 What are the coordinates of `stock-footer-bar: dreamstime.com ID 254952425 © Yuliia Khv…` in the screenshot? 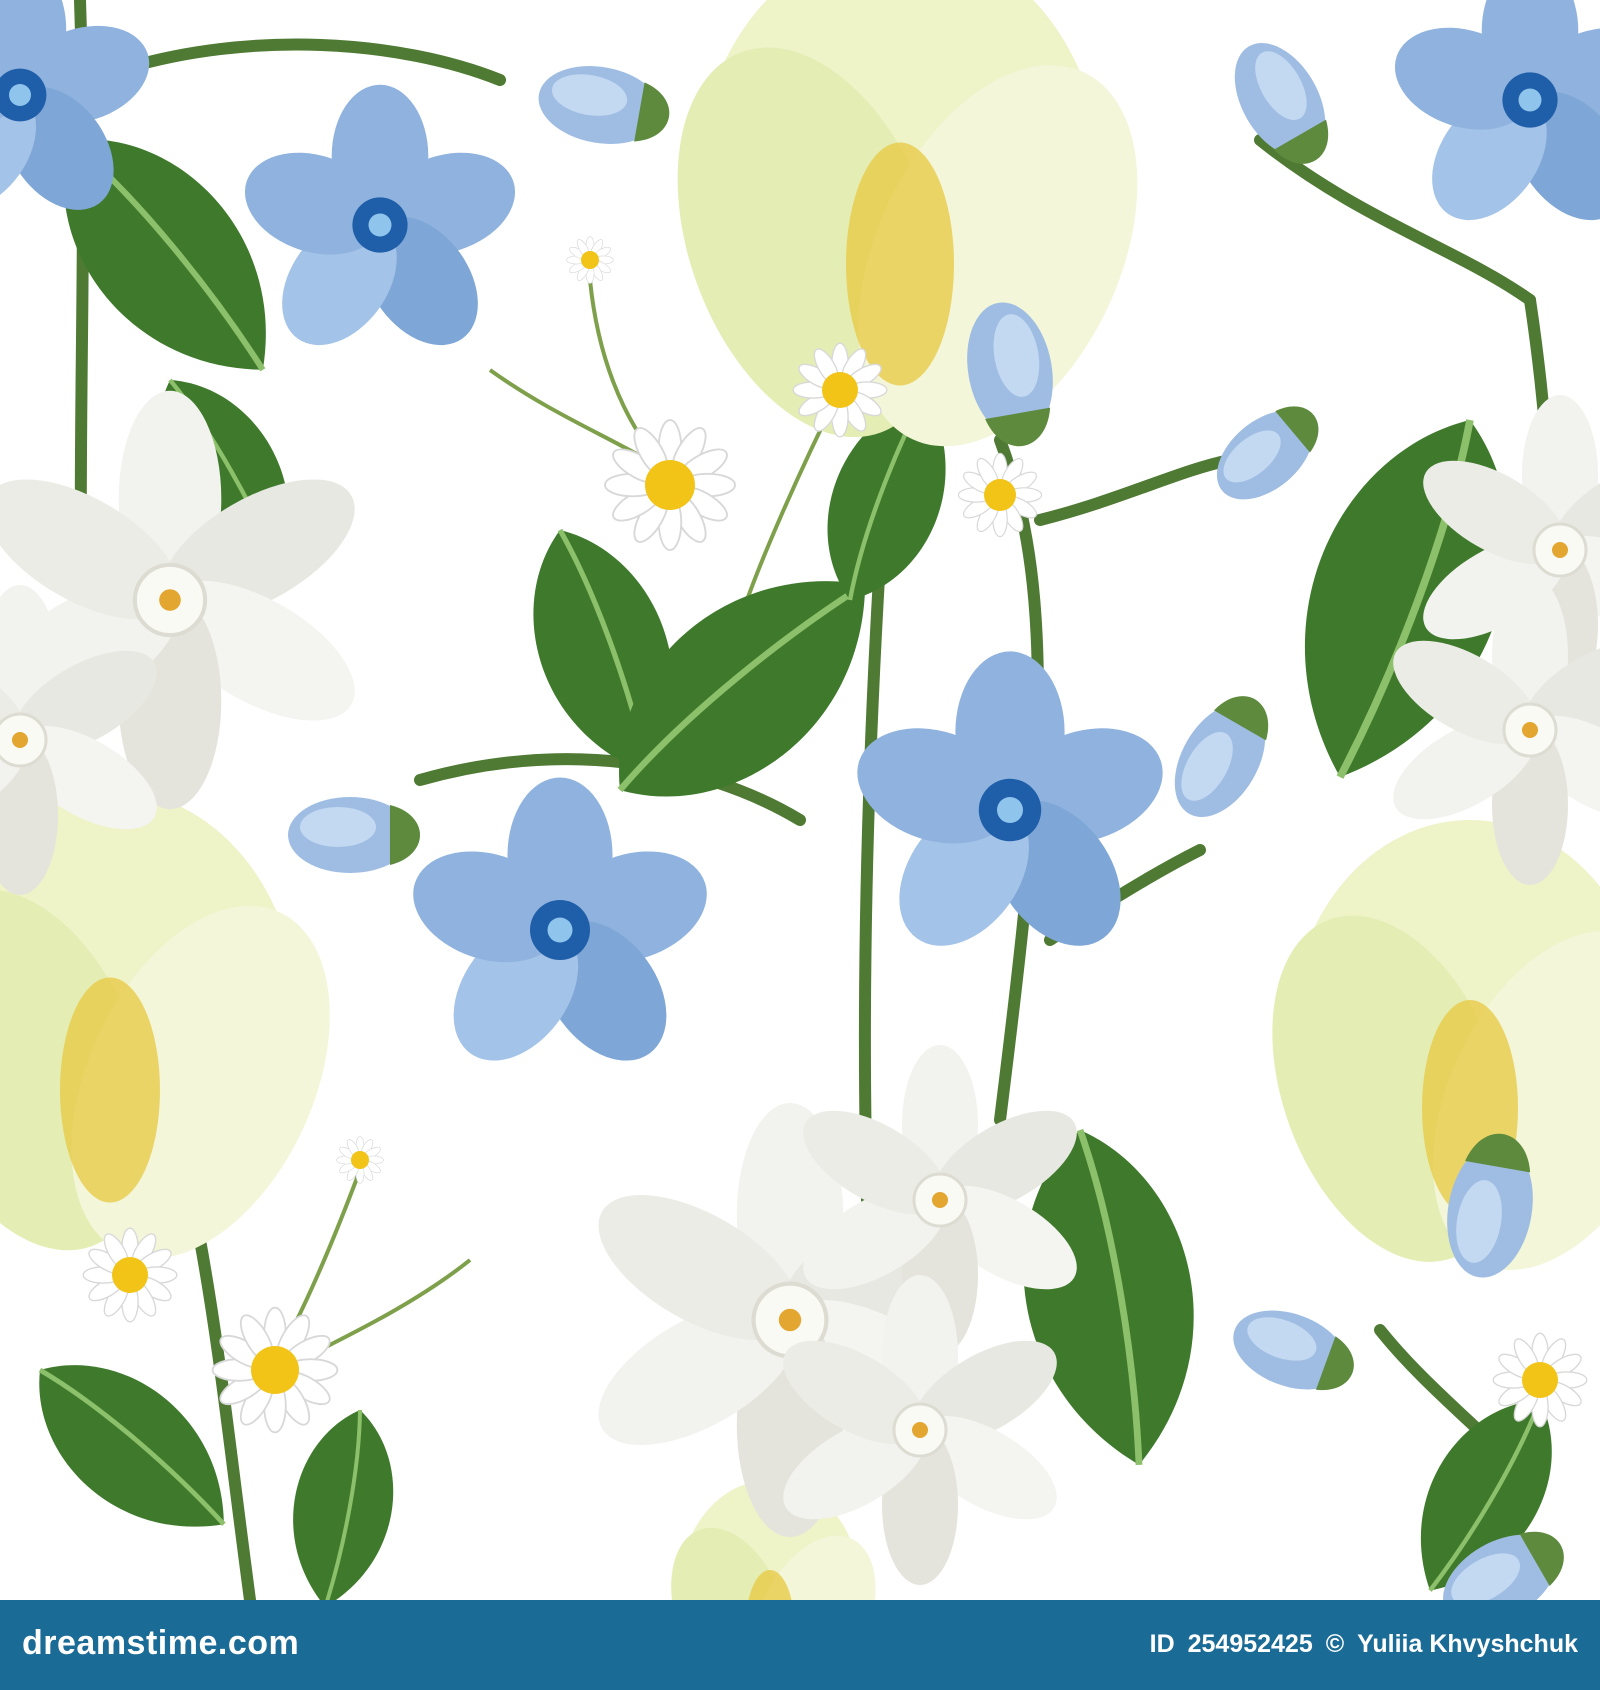 It's located at (800, 1645).